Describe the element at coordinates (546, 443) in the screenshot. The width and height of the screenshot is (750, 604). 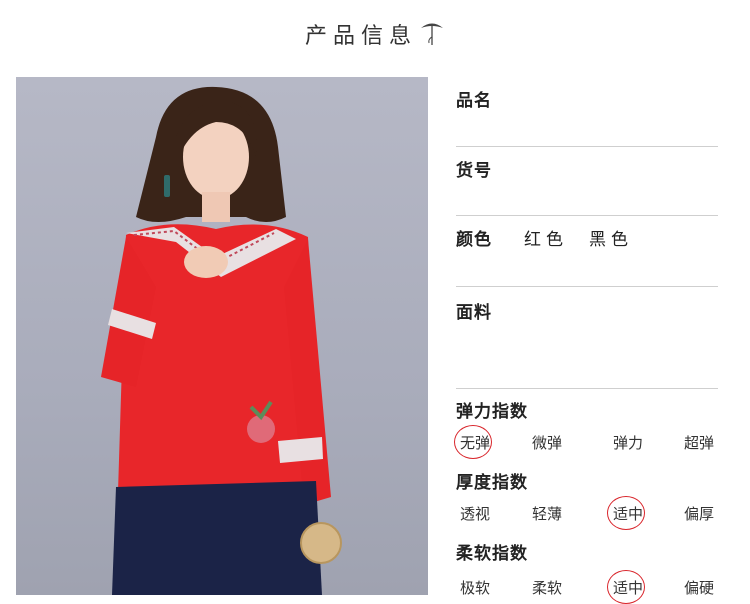
I see `elasticity-option-slight: 微弹` at that location.